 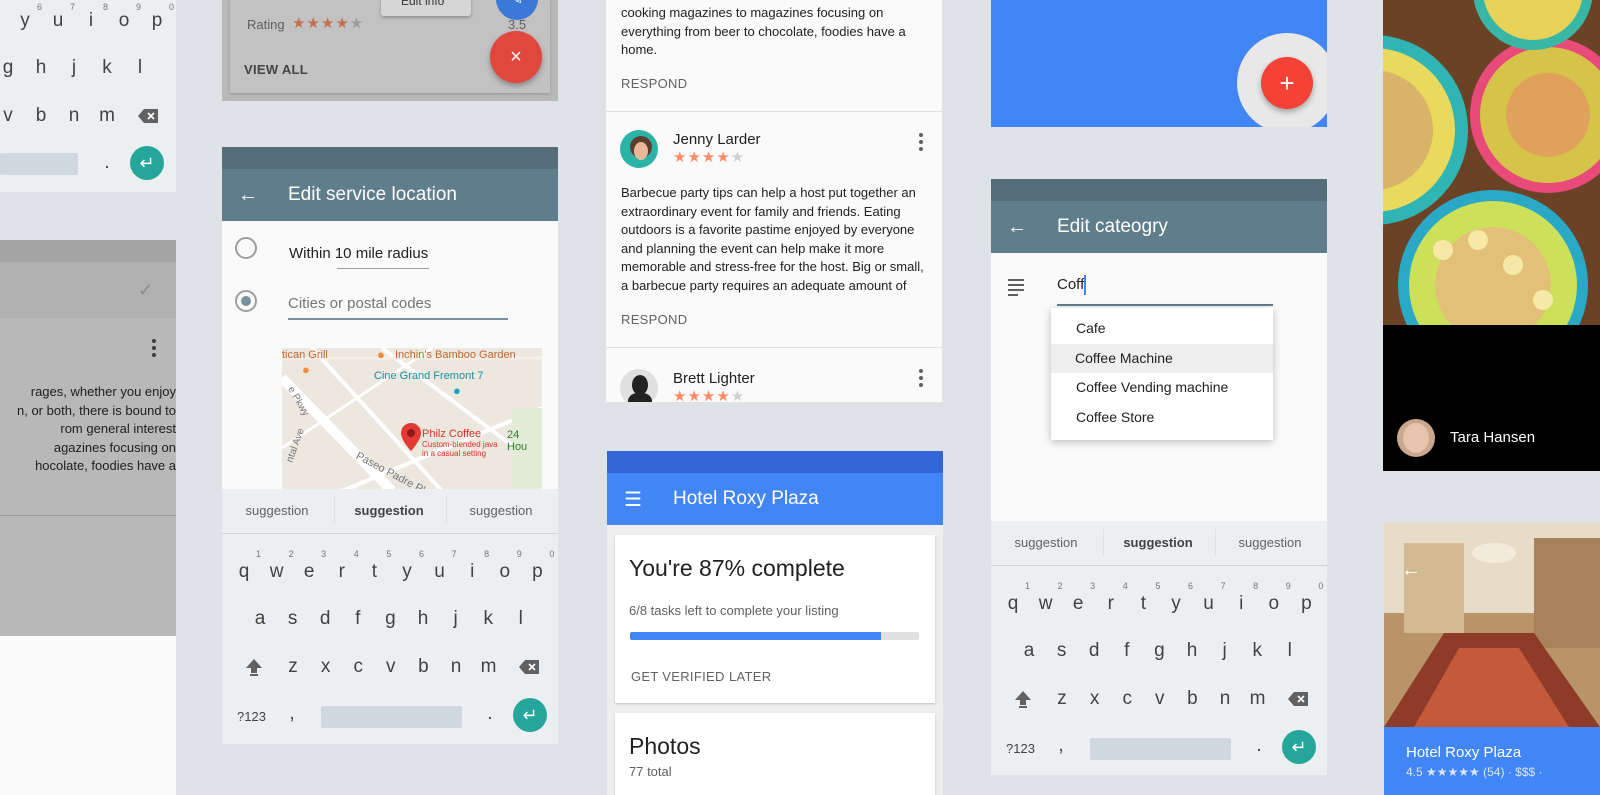 I want to click on key-d: d, so click(x=1094, y=651).